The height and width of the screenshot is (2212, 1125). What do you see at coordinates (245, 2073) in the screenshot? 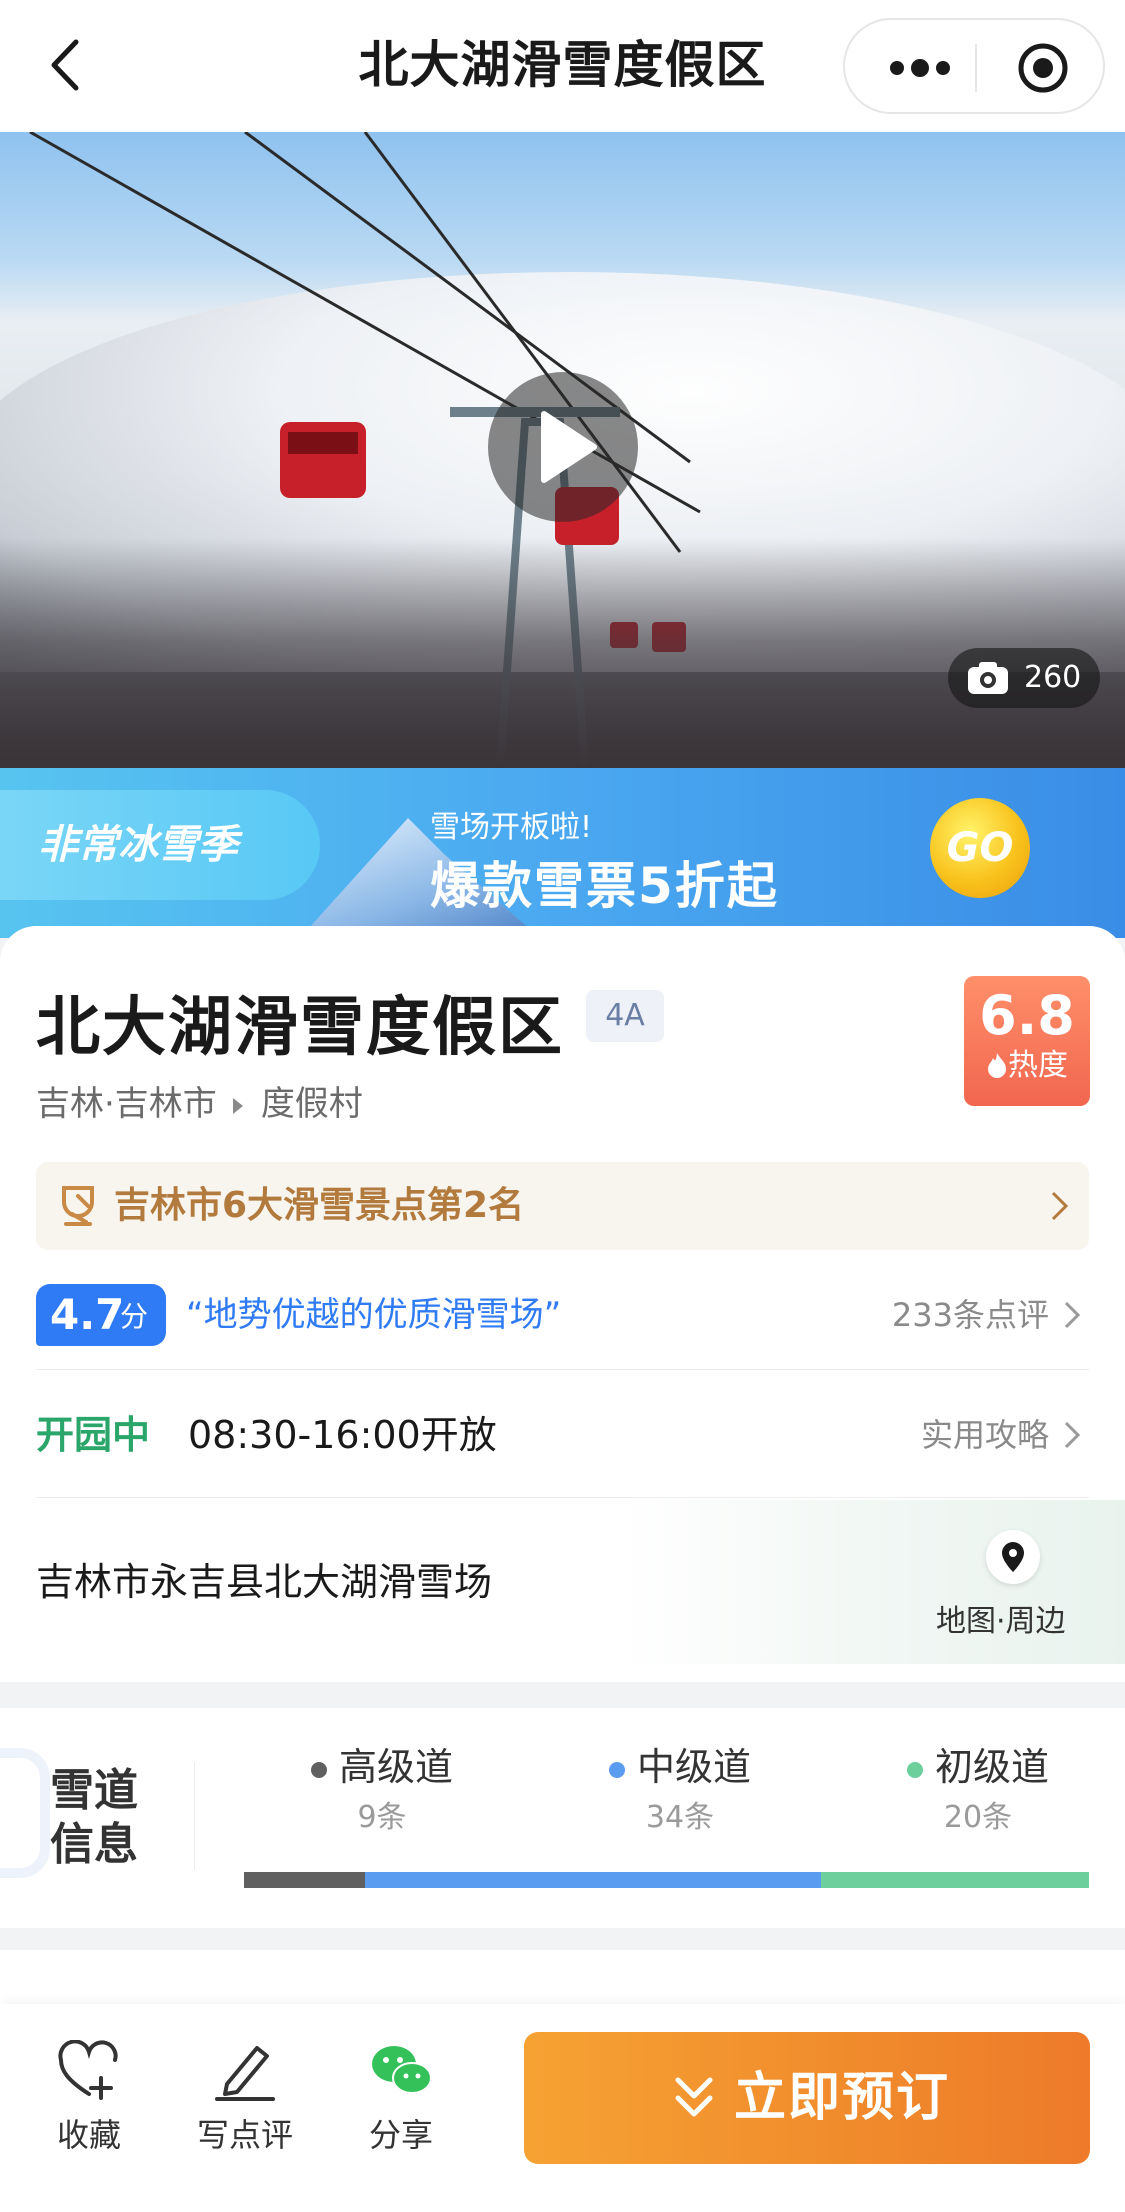
I see `pen-icon` at bounding box center [245, 2073].